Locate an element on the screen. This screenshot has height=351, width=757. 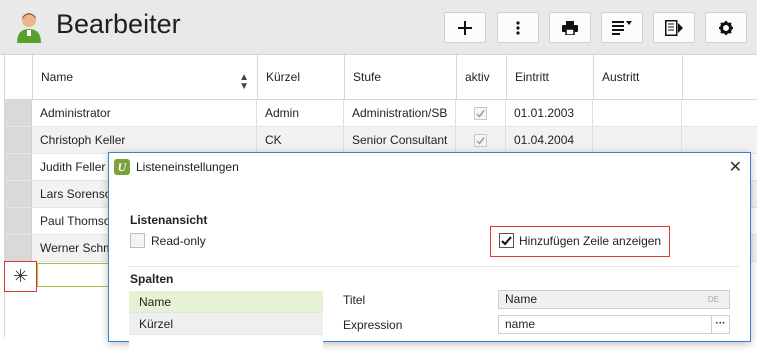
list-sort-icon is located at coordinates (622, 28).